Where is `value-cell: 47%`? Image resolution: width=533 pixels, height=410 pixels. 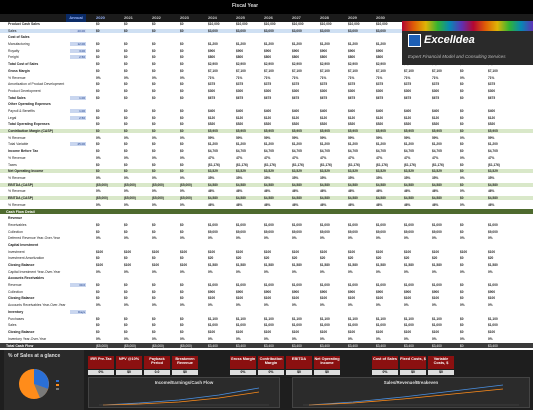
value-cell: 47% is located at coordinates (239, 158).